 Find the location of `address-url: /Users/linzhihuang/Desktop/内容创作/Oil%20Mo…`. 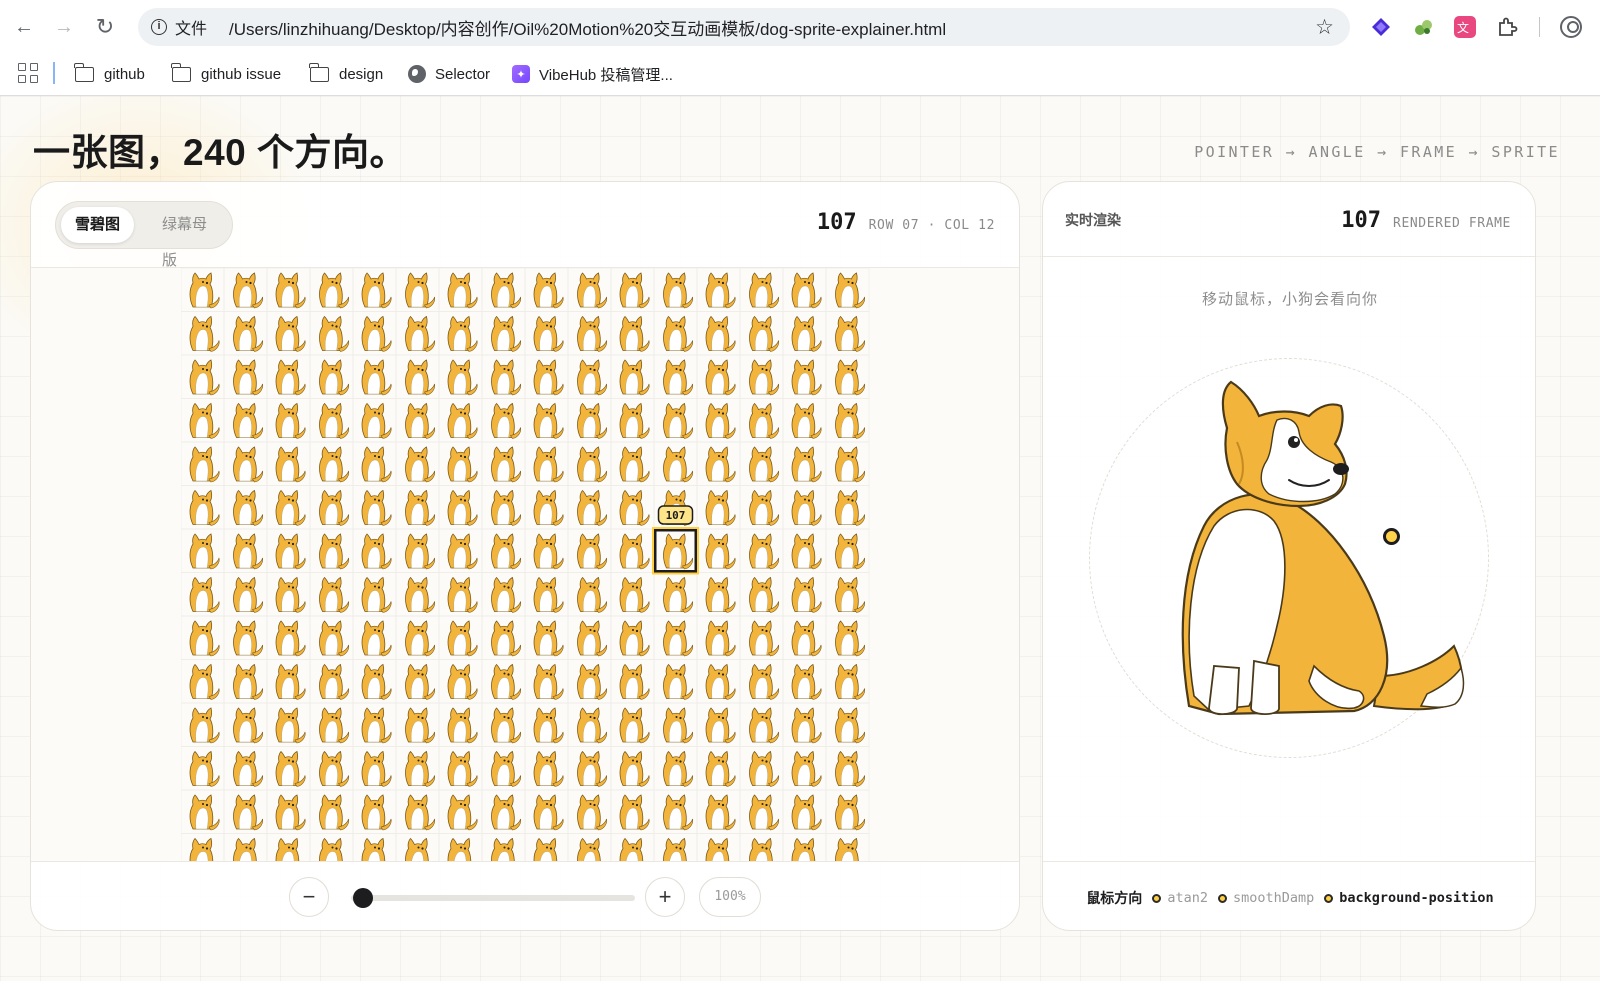

address-url: /Users/linzhihuang/Desktop/内容创作/Oil%20Mo… is located at coordinates (587, 27).